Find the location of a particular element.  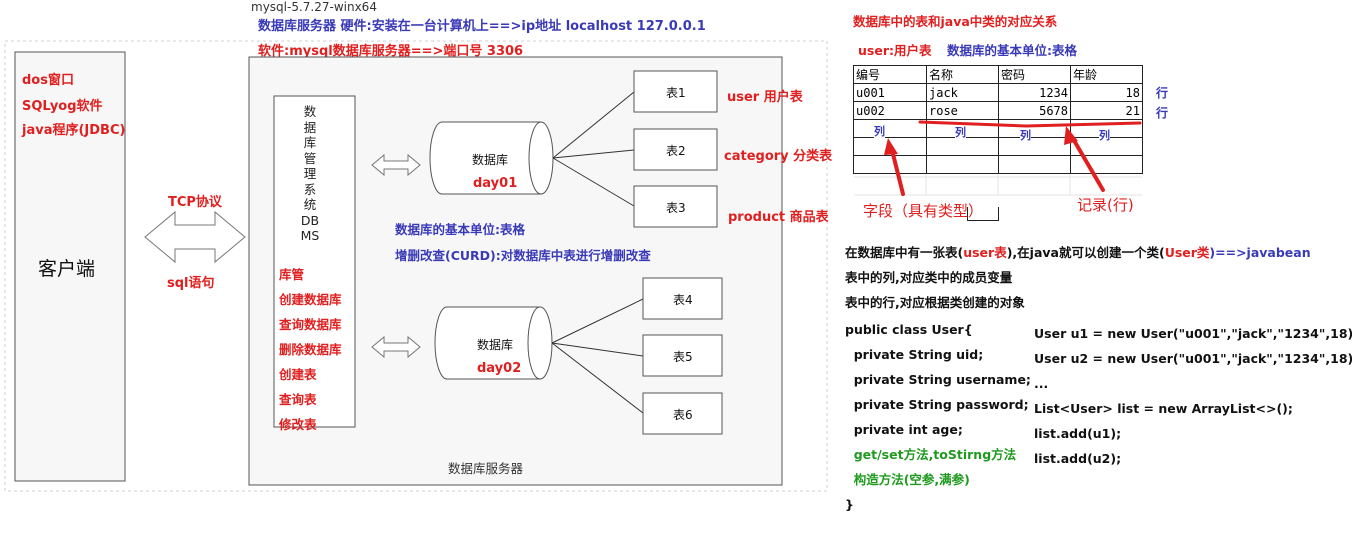

table-1-label: 表1 is located at coordinates (676, 93).